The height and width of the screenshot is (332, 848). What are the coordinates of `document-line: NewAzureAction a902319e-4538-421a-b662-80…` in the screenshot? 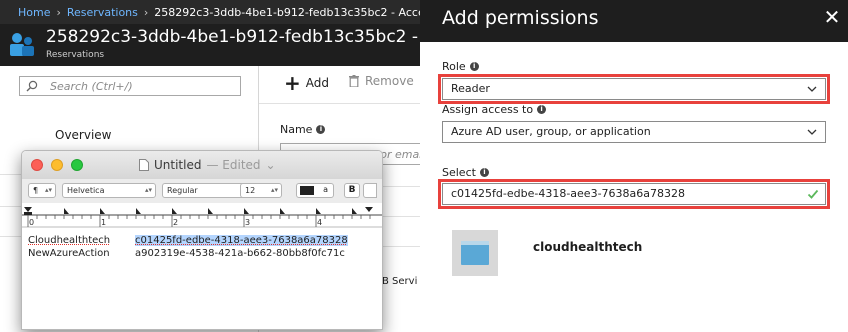 It's located at (186, 253).